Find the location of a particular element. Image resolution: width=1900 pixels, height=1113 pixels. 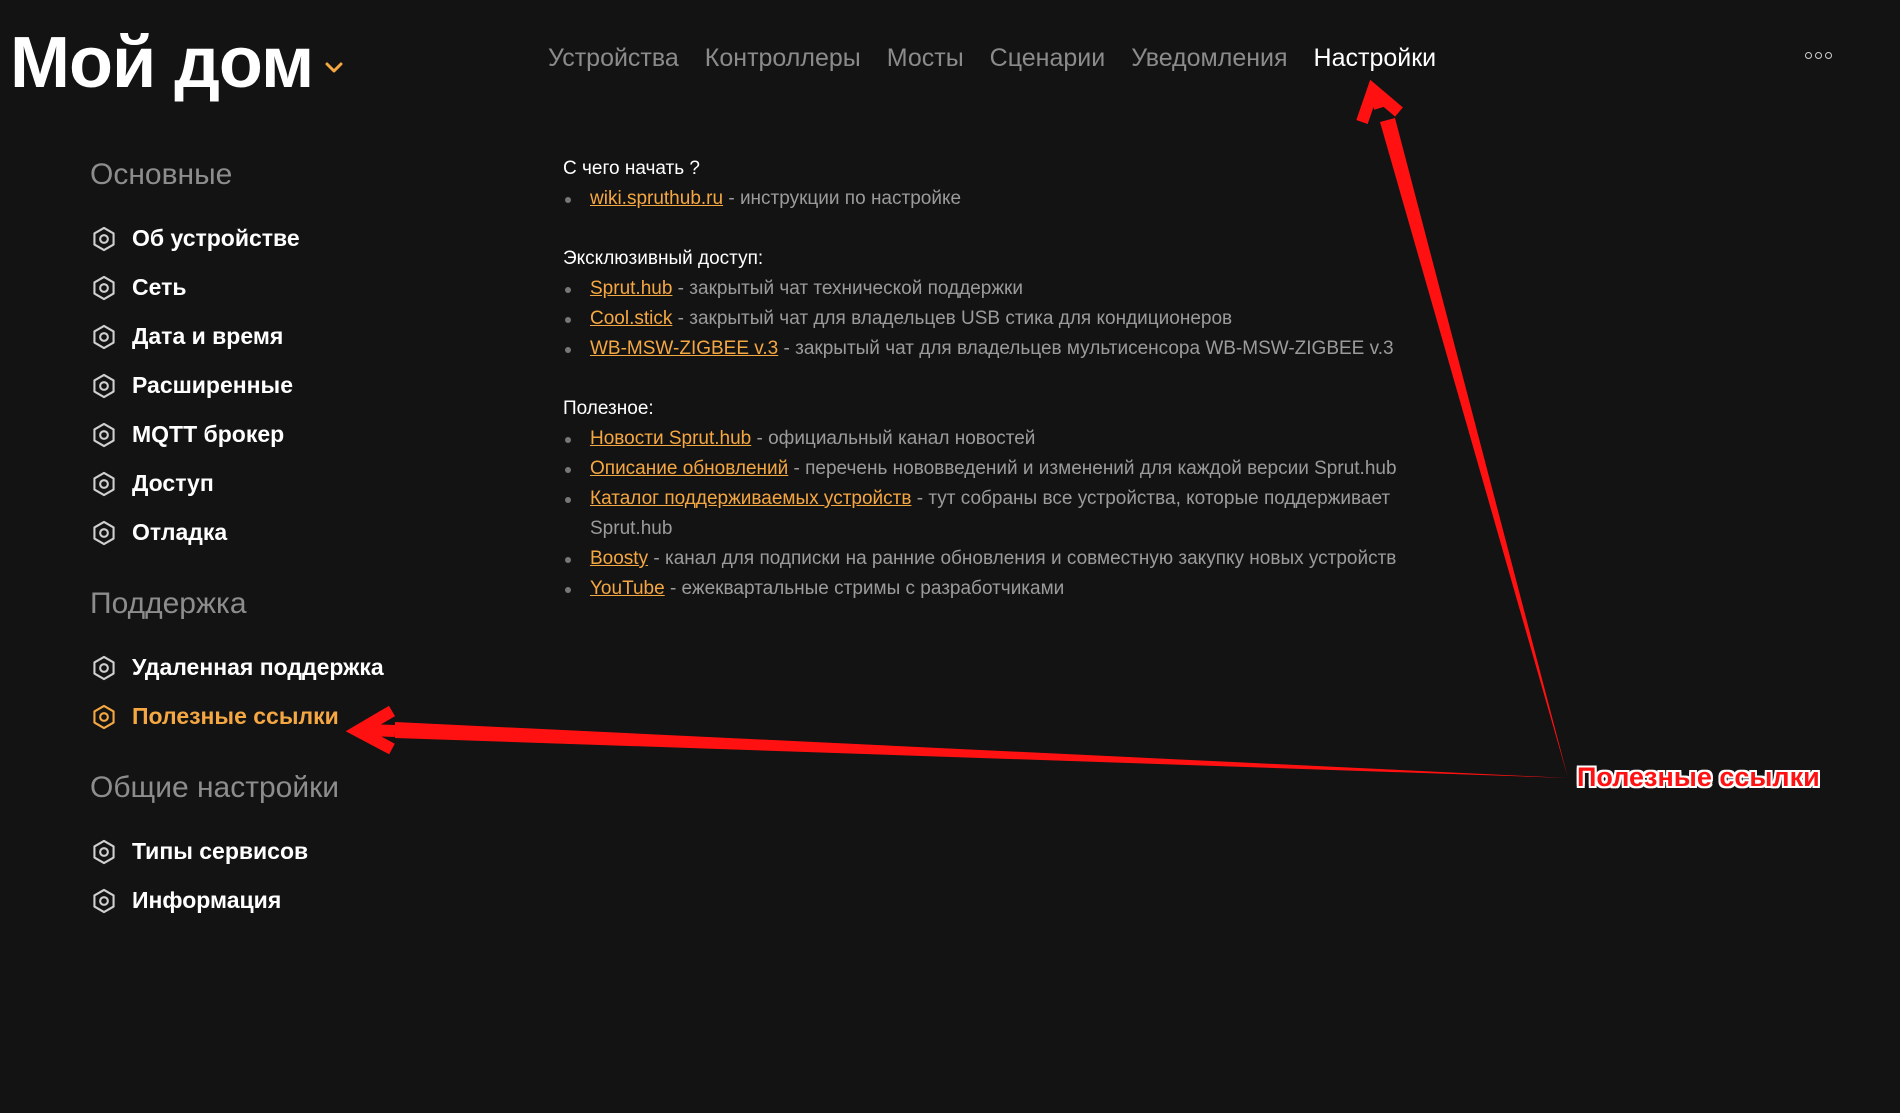

annotation-label: Полезные ссылки is located at coordinates (1698, 777).